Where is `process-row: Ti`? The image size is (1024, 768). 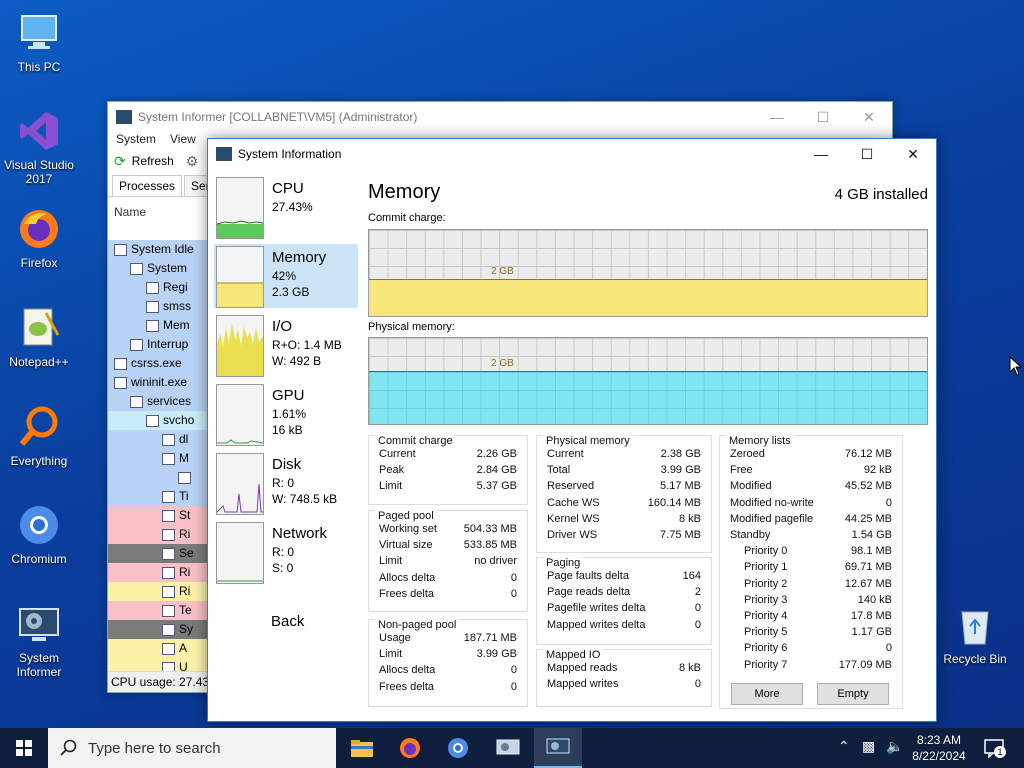 process-row: Ti is located at coordinates (158, 496).